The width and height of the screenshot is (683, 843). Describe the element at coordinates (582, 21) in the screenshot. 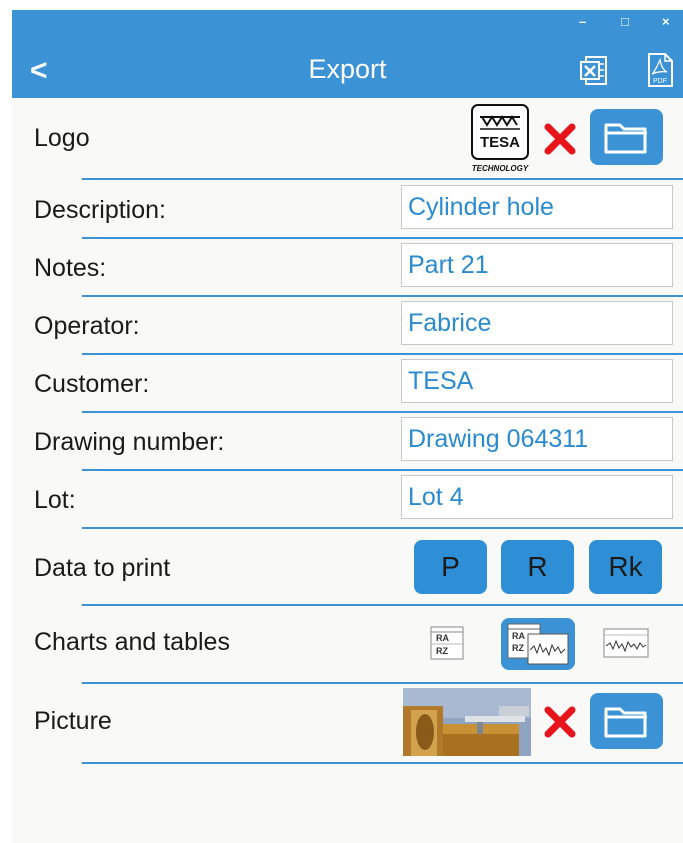

I see `minimize-button: –` at that location.